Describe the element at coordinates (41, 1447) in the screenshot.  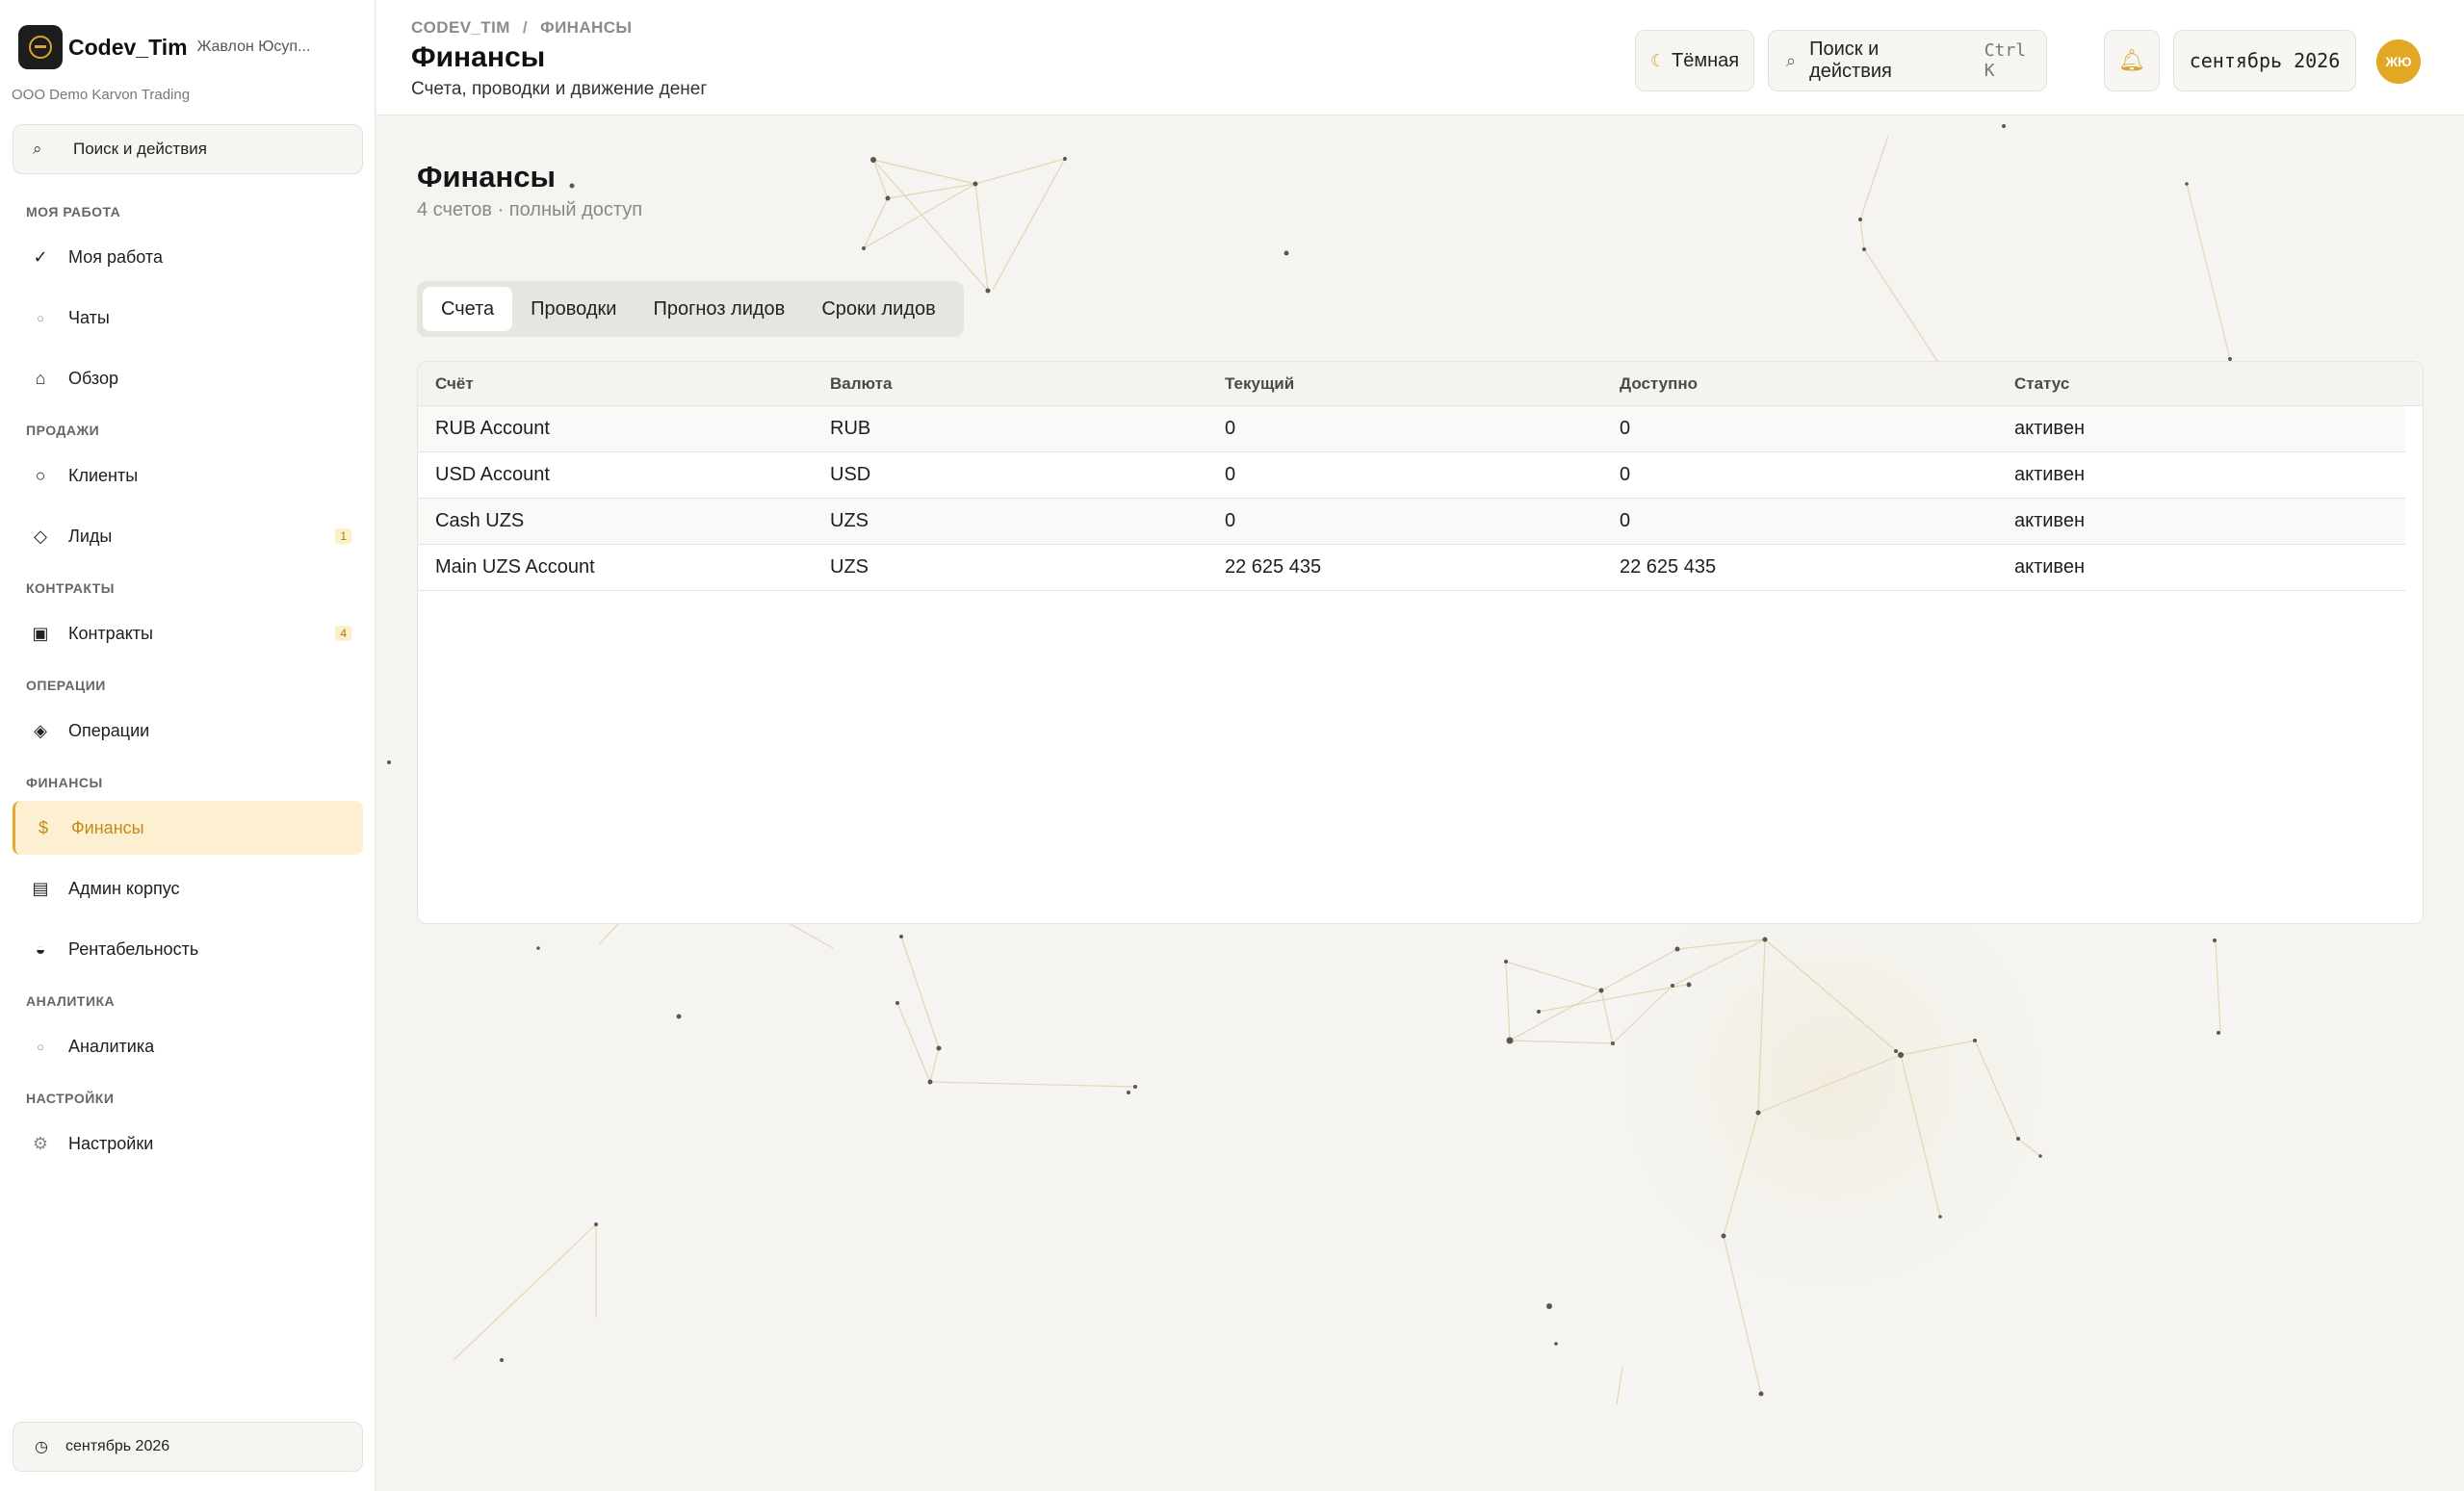
I see `clock-icon: ◷` at that location.